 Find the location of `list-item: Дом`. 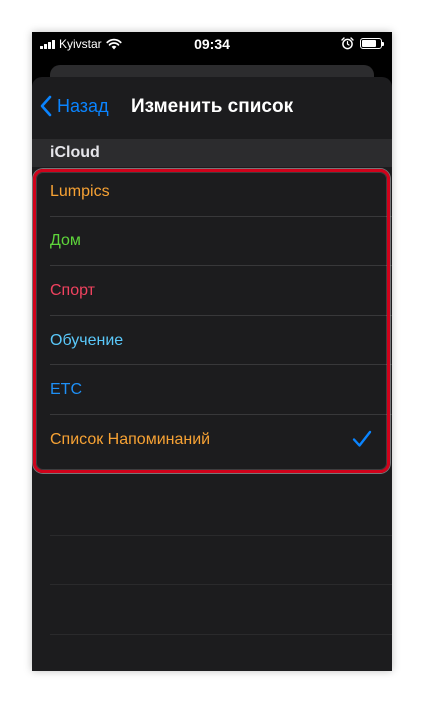

list-item: Дом is located at coordinates (212, 242).